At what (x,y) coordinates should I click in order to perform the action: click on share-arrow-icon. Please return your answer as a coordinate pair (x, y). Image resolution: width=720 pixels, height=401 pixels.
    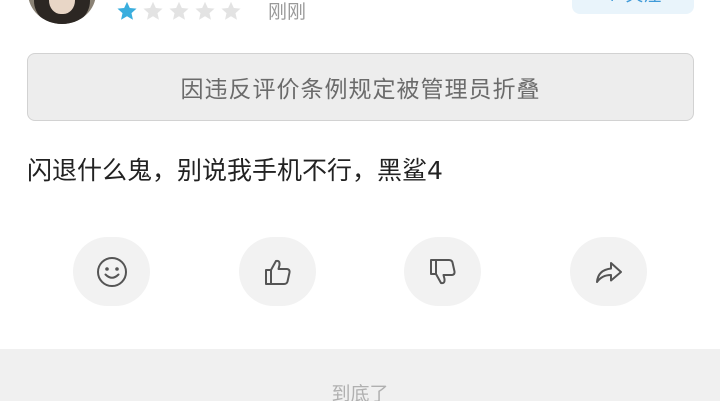
    Looking at the image, I should click on (608, 272).